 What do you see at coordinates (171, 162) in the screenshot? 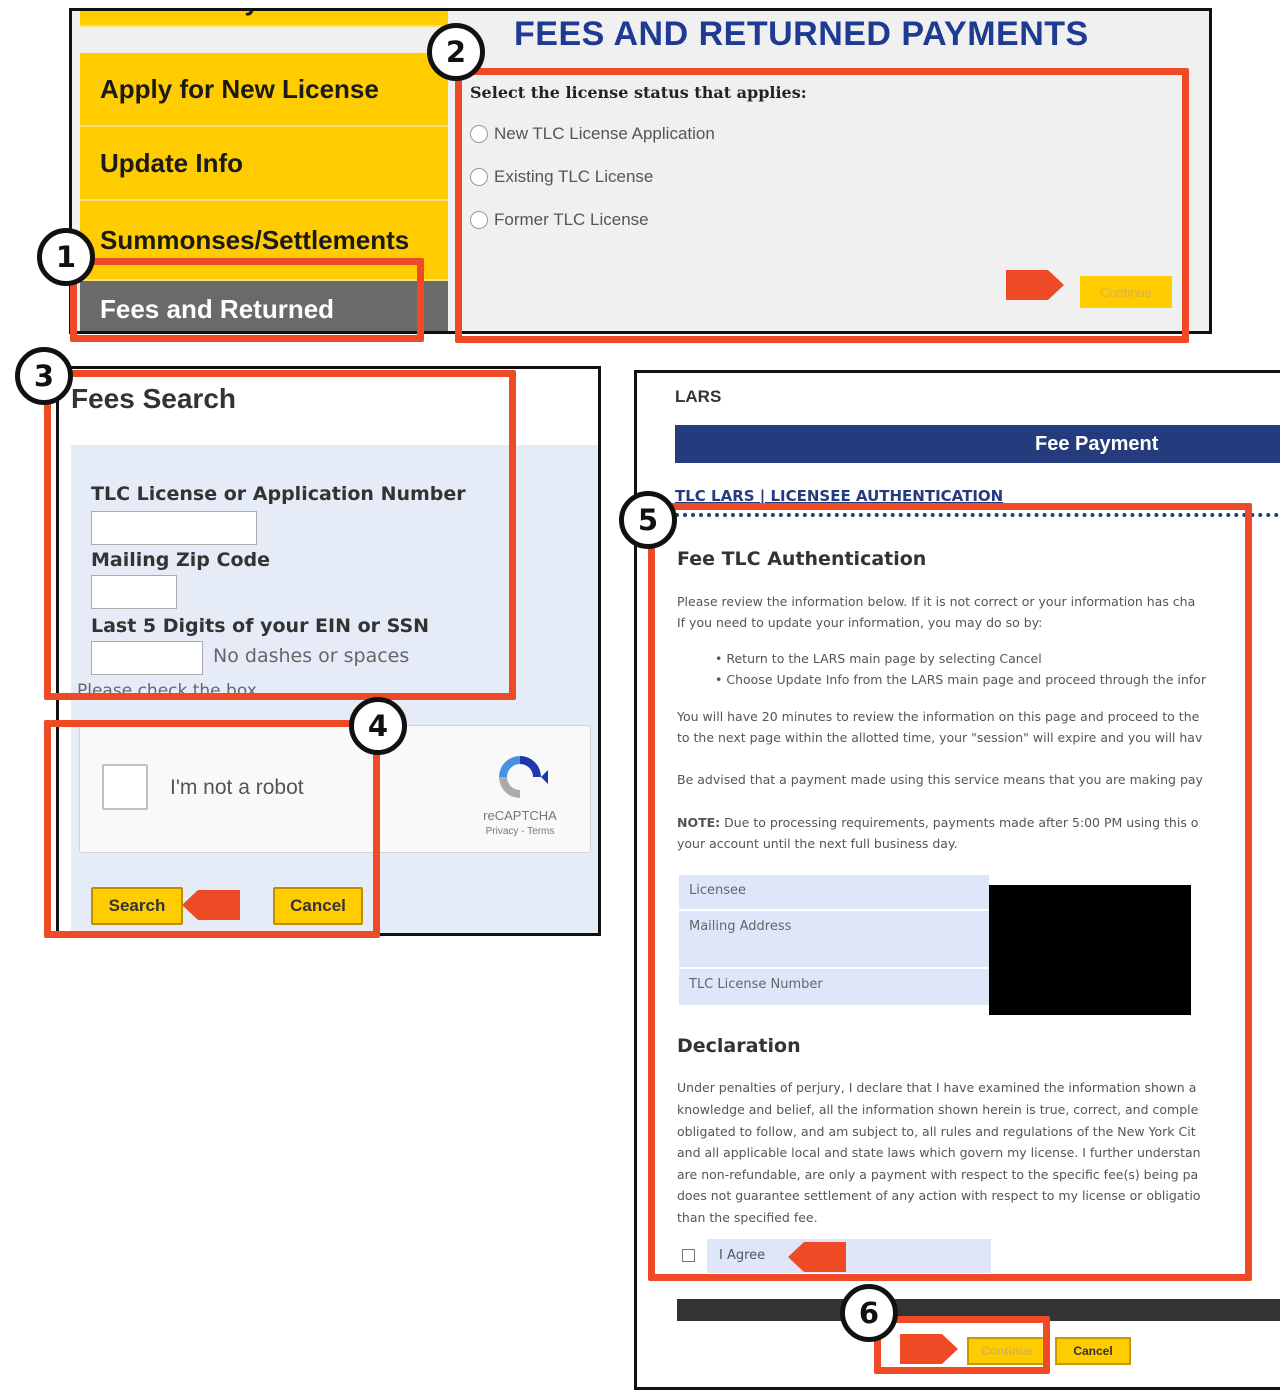
I see `menu-item-label: Update Info` at bounding box center [171, 162].